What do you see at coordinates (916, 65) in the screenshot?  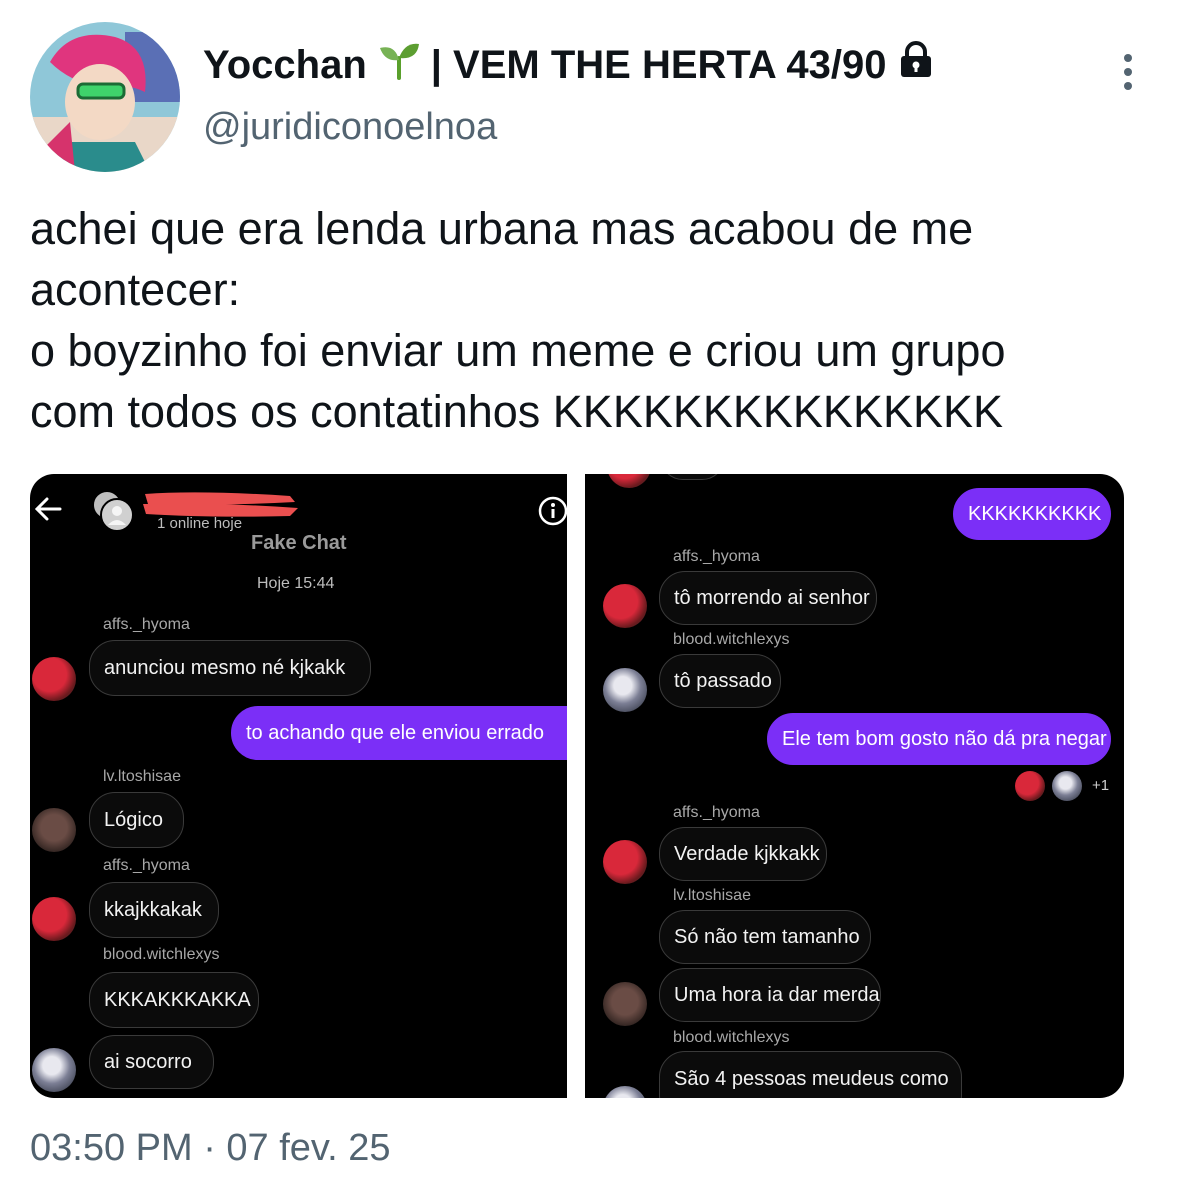 I see `lock-icon` at bounding box center [916, 65].